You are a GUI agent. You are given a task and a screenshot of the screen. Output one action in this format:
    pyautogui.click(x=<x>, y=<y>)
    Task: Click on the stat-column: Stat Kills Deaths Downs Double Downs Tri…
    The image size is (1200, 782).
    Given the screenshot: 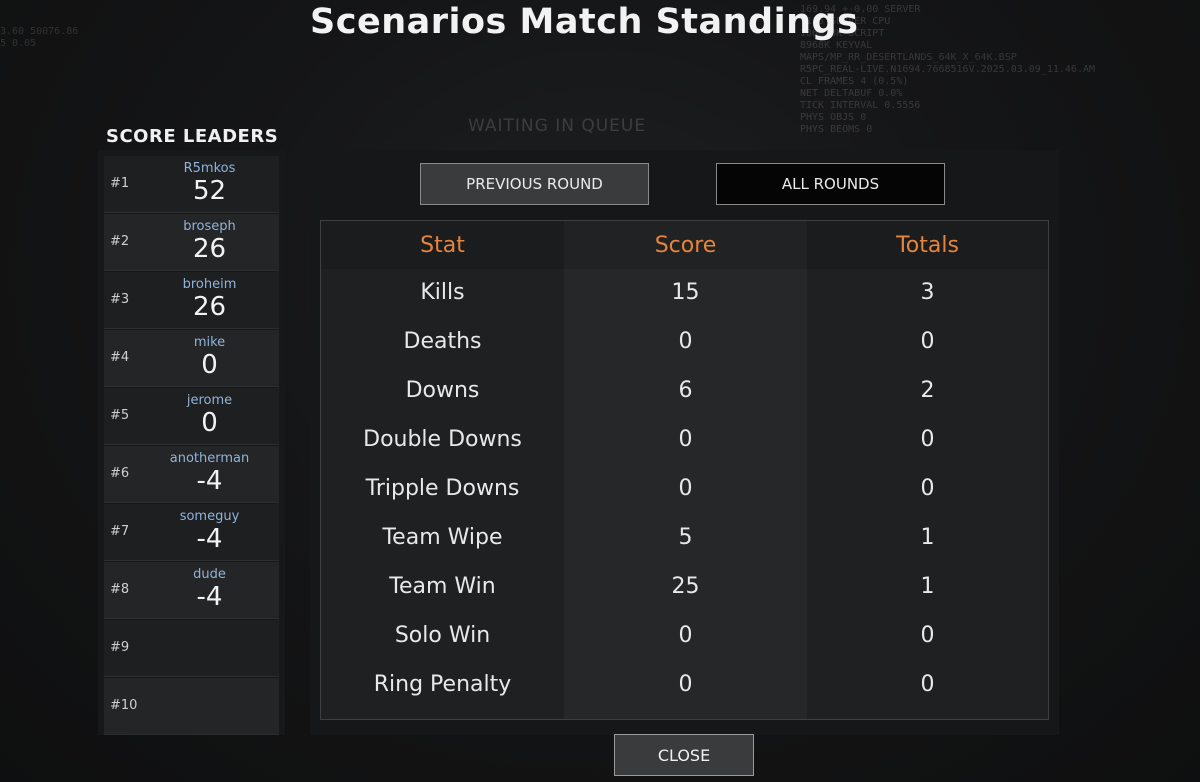 What is the action you would take?
    pyautogui.click(x=442, y=470)
    